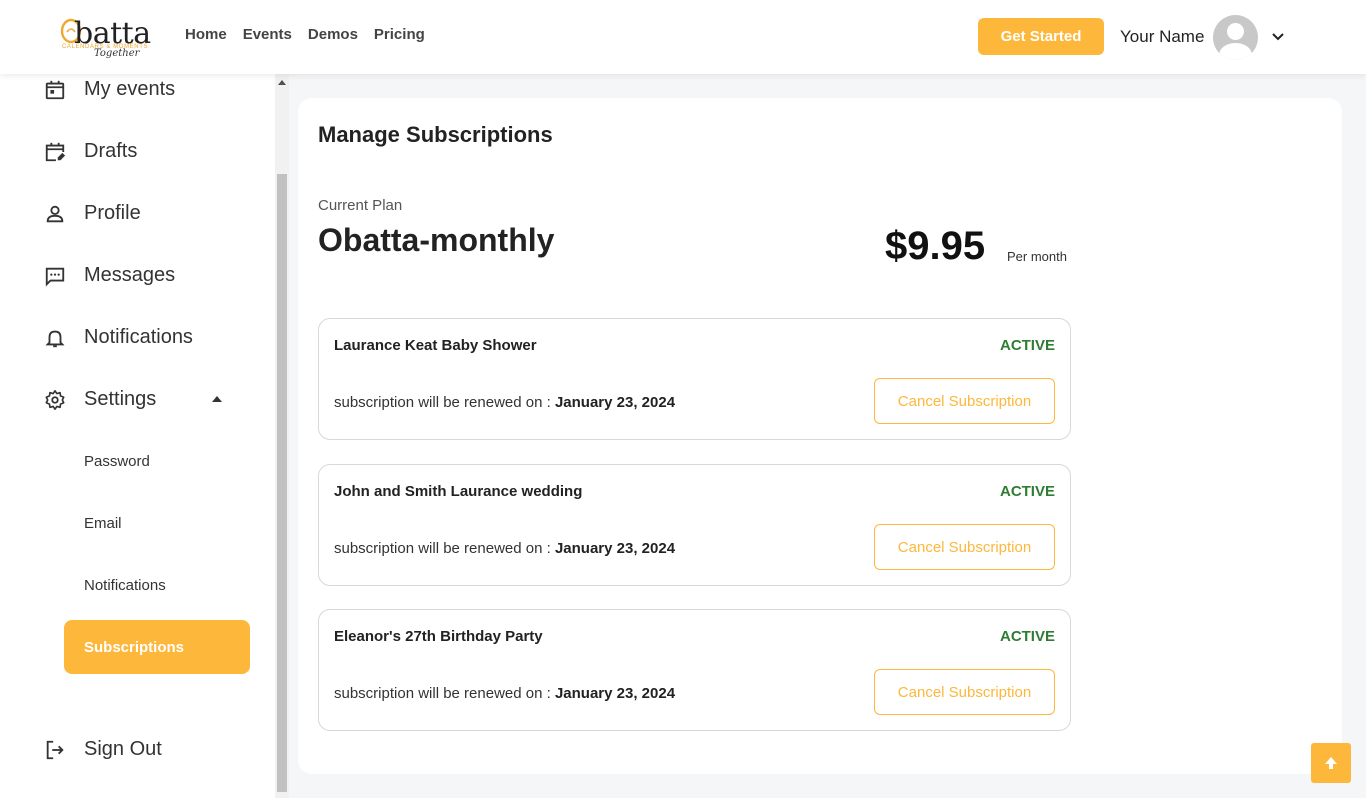  What do you see at coordinates (123, 749) in the screenshot?
I see `sidebar-item-label: Sign Out` at bounding box center [123, 749].